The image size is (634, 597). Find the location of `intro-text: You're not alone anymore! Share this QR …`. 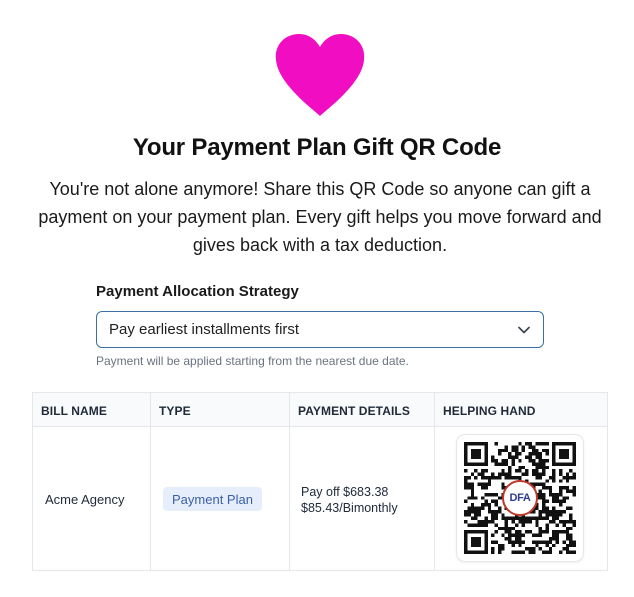

intro-text: You're not alone anymore! Share this QR … is located at coordinates (320, 217).